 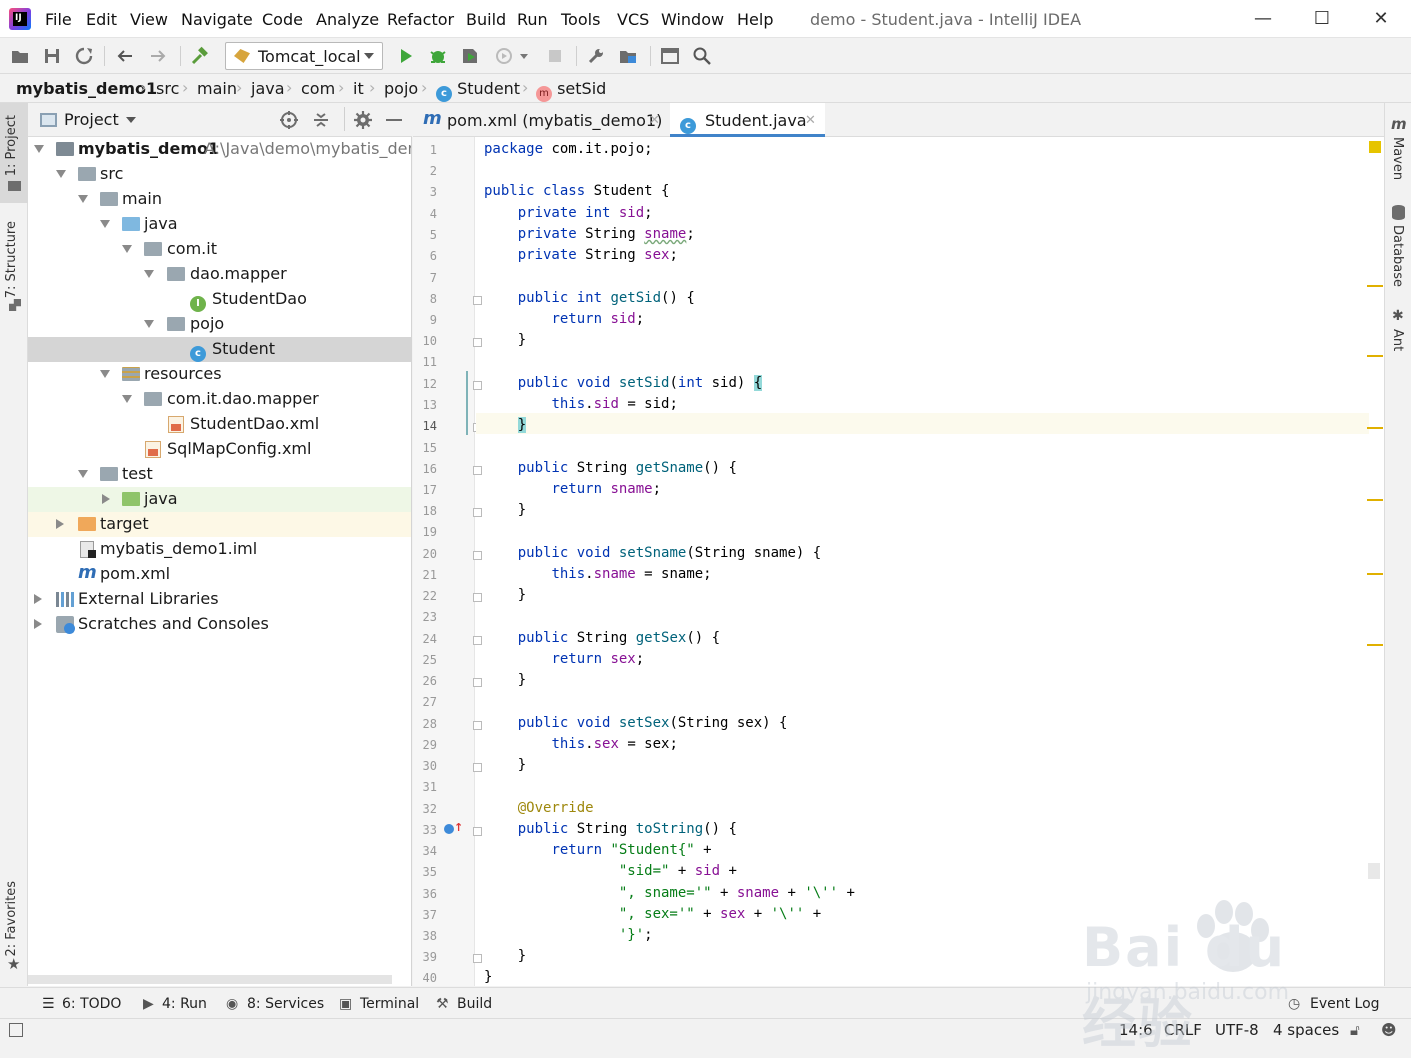 What do you see at coordinates (101, 19) in the screenshot?
I see `menu-edit: Edit` at bounding box center [101, 19].